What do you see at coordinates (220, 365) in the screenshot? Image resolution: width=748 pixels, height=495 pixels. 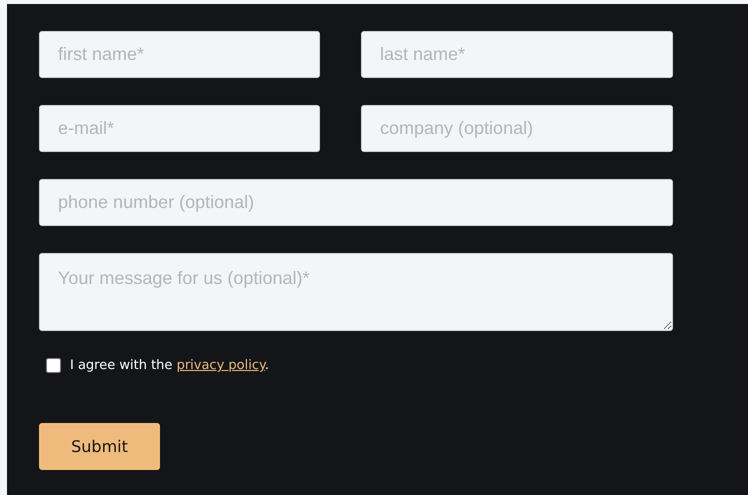 I see `privacy-policy-link: privacy policy` at bounding box center [220, 365].